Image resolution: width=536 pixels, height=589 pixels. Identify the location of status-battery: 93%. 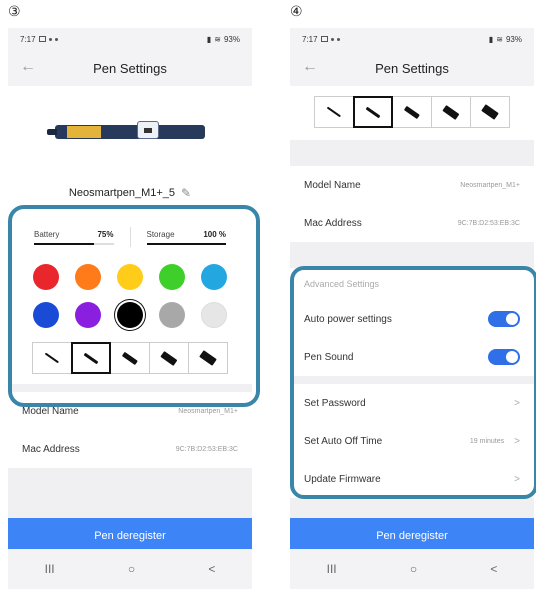
(231, 39).